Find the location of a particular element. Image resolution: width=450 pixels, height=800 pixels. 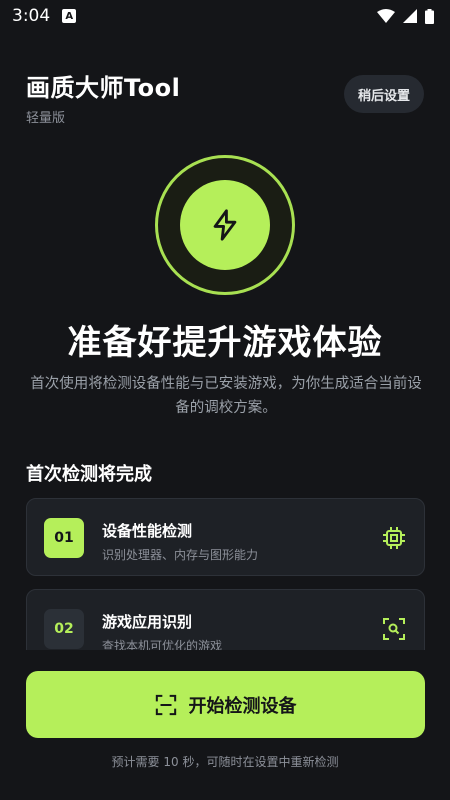

scan-icon is located at coordinates (165, 704).